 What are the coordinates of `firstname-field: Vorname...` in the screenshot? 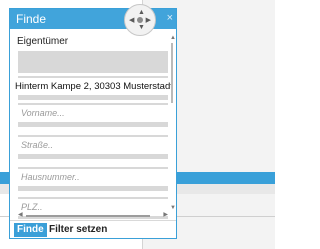 It's located at (93, 115).